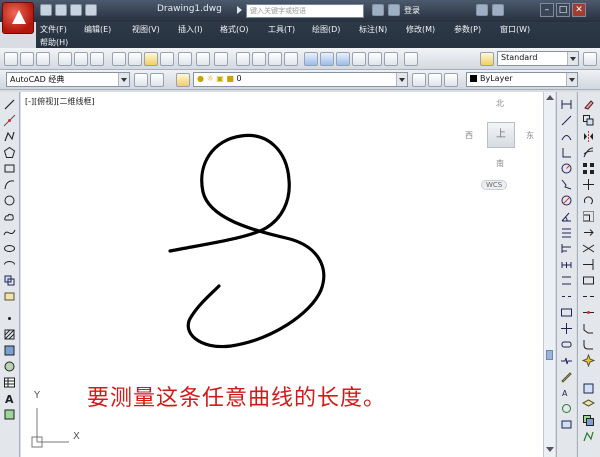 The height and width of the screenshot is (457, 600). What do you see at coordinates (515, 29) in the screenshot?
I see `menu-window: 窗口(W)` at bounding box center [515, 29].